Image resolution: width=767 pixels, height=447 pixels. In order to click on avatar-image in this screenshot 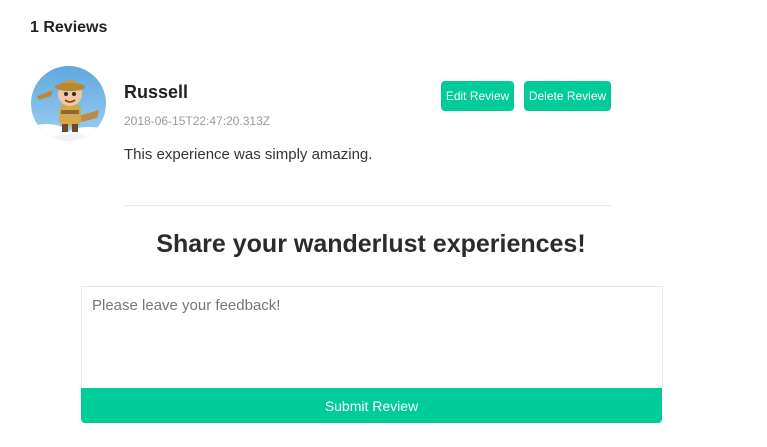, I will do `click(68, 103)`.